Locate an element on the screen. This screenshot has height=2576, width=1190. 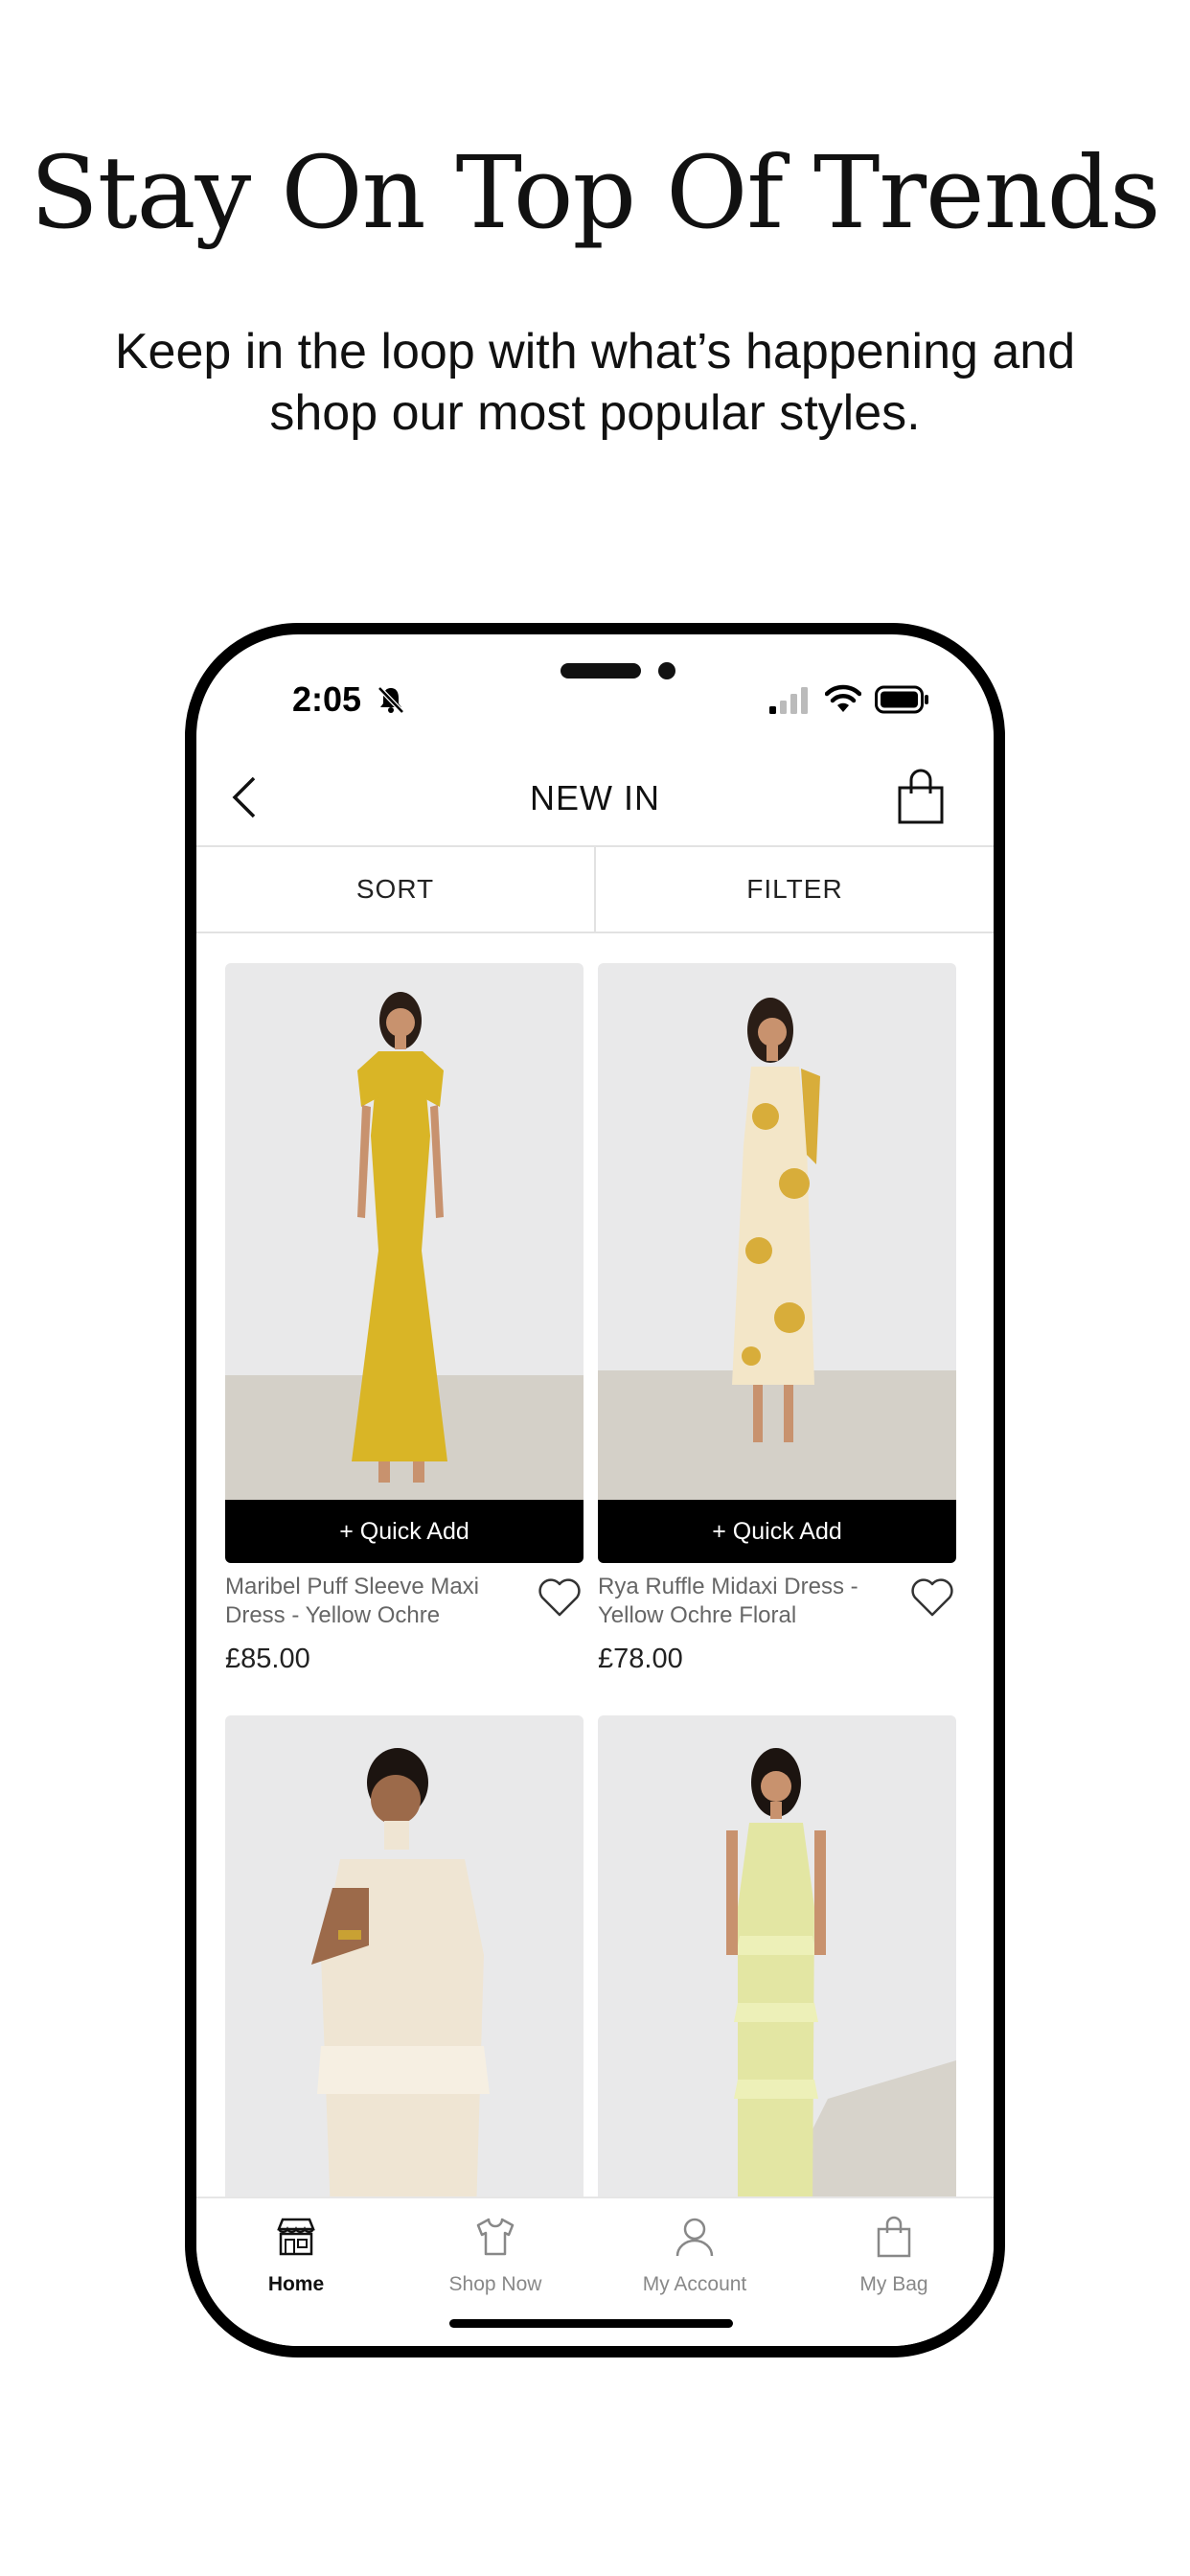
sort-button: SORT is located at coordinates (396, 889).